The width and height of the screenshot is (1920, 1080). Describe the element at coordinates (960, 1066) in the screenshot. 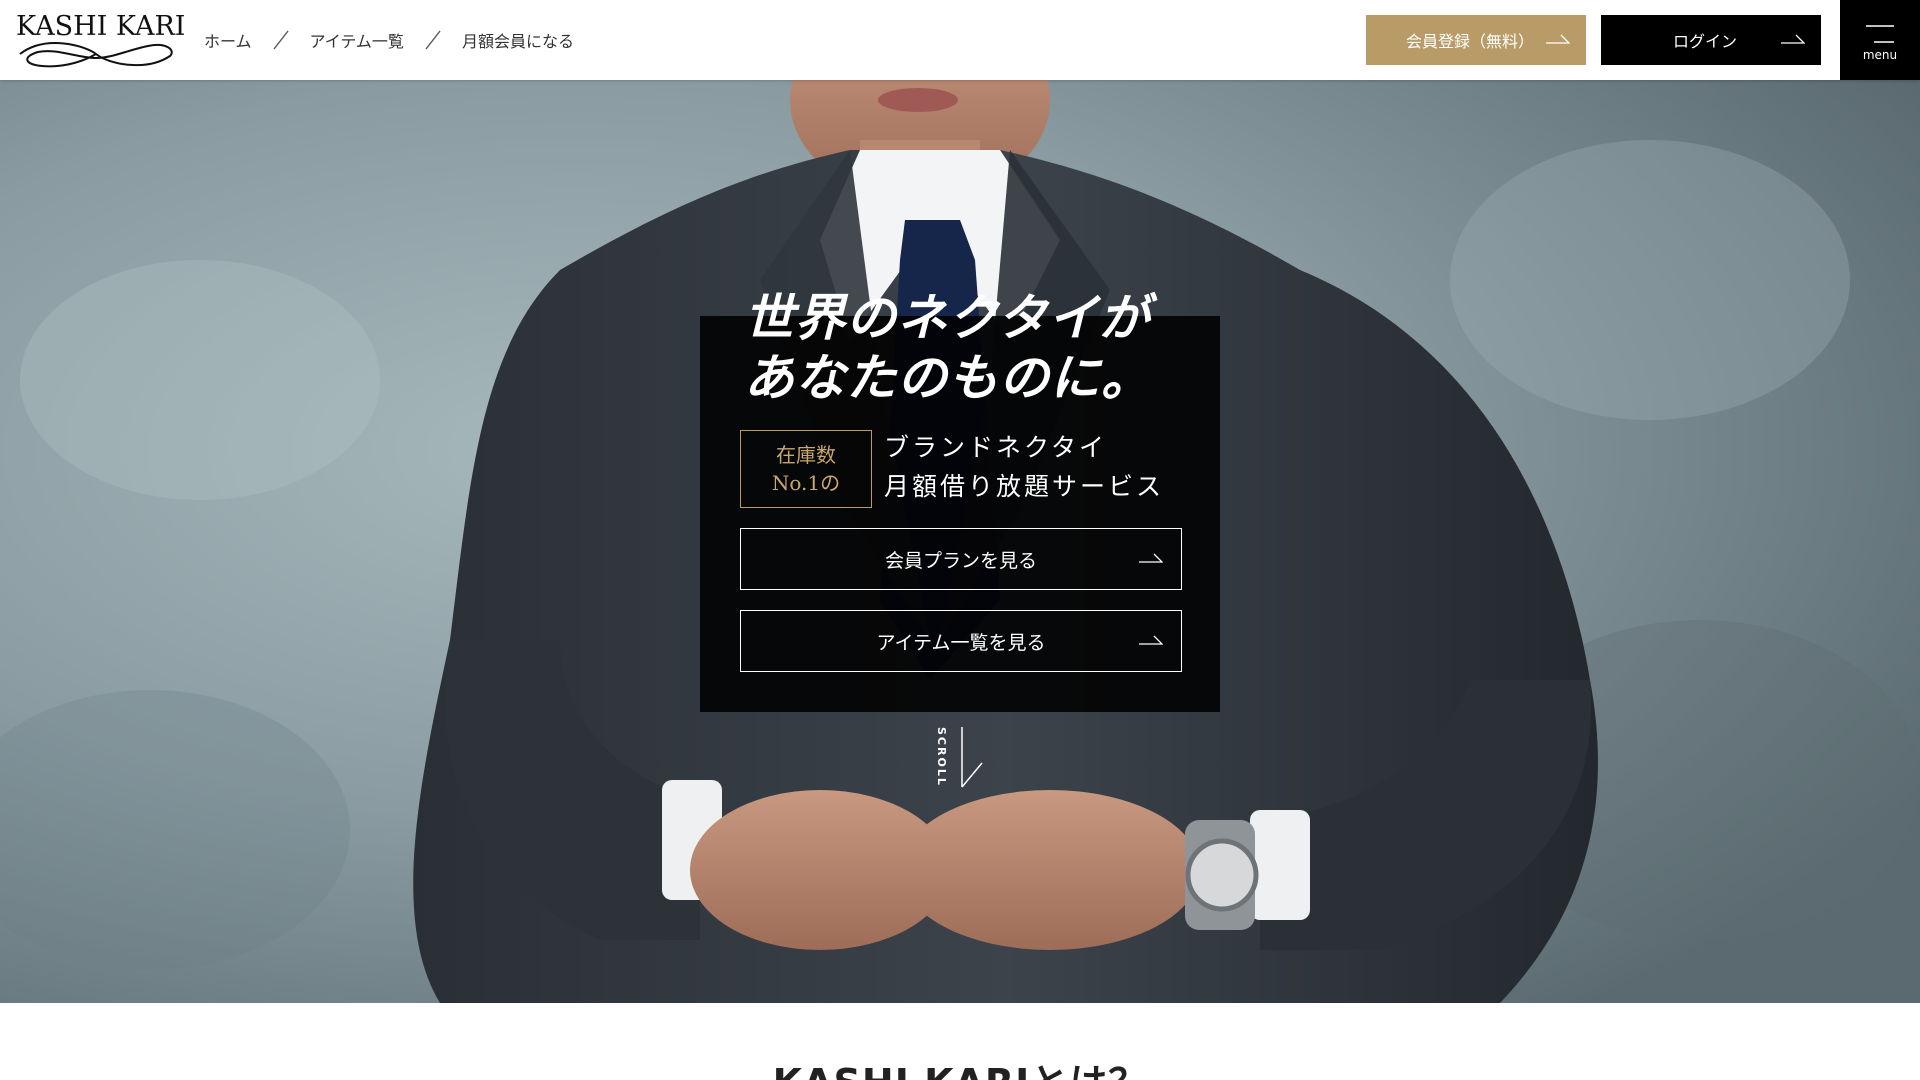

I see `about-section-title: KASHI KARIとは？` at that location.